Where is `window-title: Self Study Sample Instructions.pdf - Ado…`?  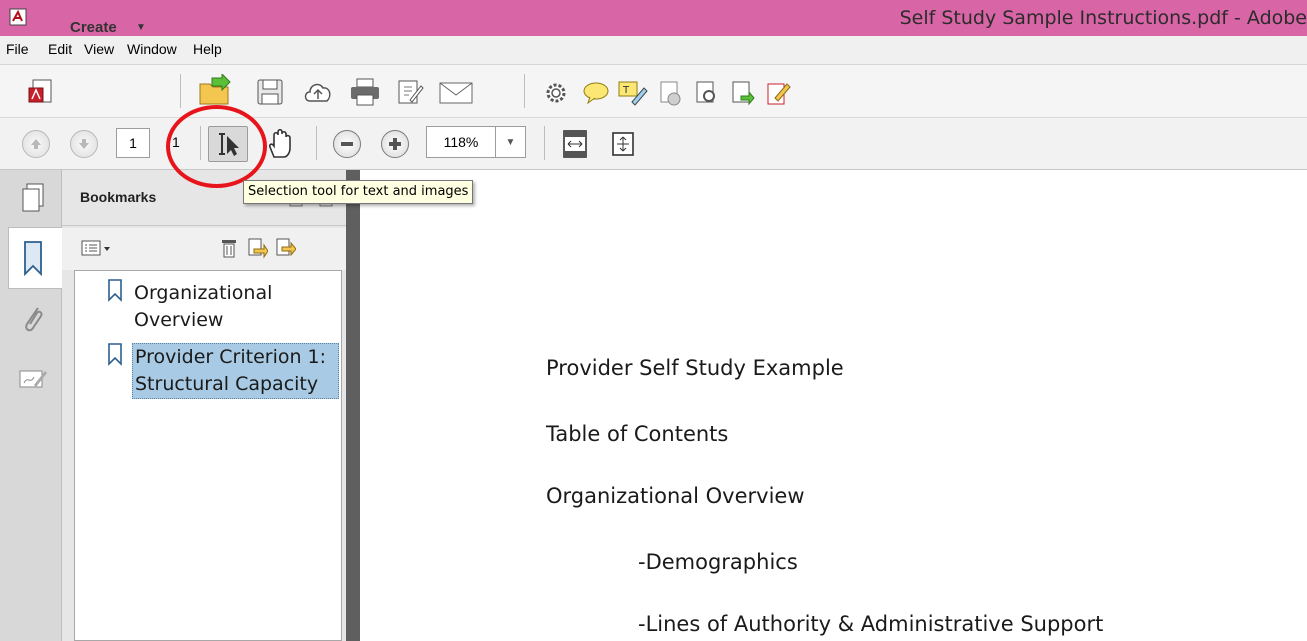 window-title: Self Study Sample Instructions.pdf - Ado… is located at coordinates (1103, 18).